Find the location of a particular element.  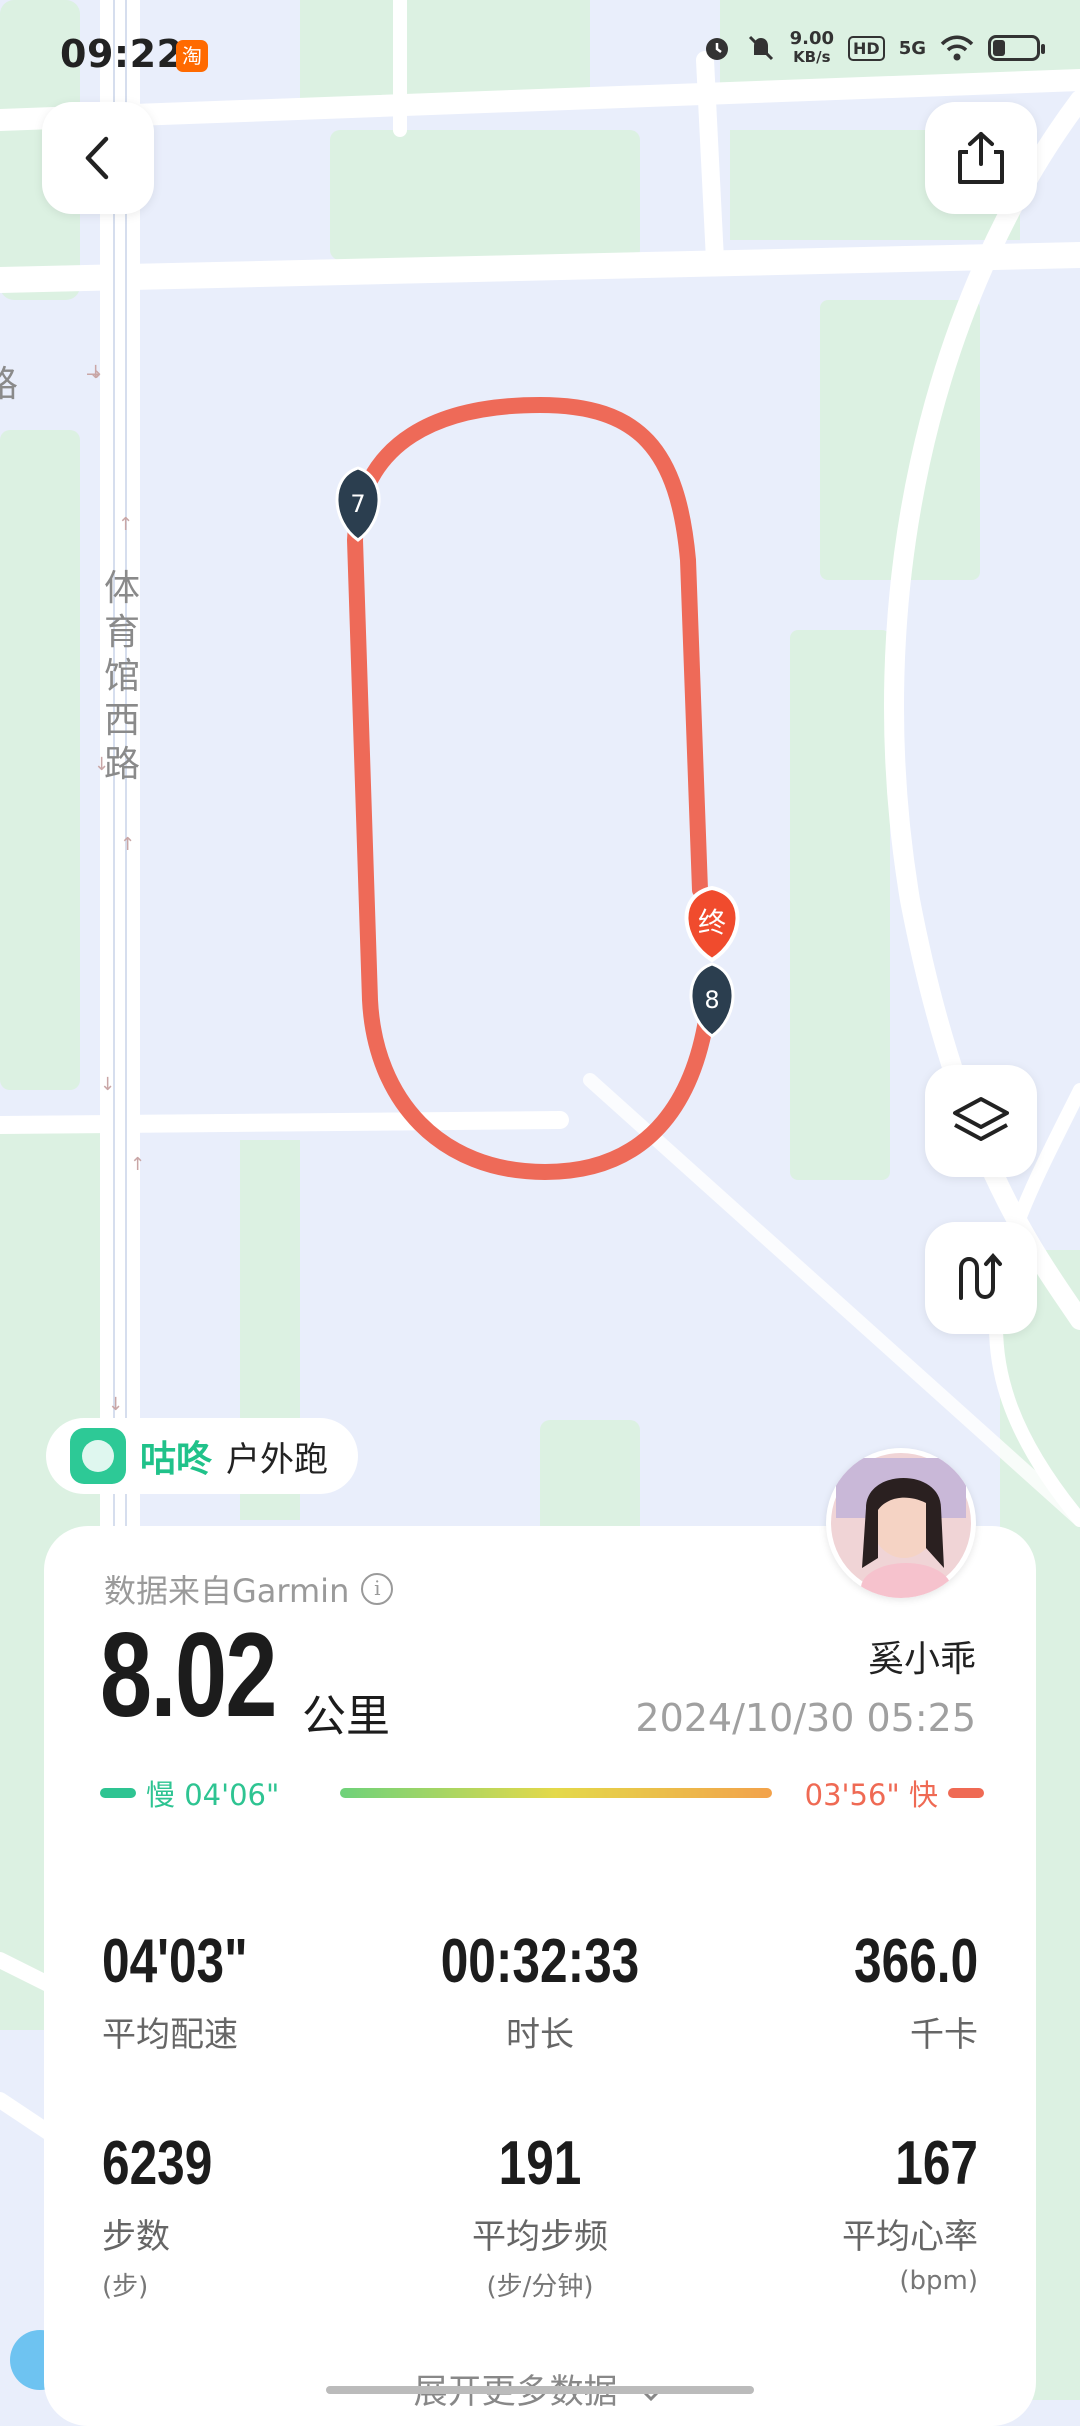

network-speed: 9.00 KB/s is located at coordinates (812, 47).